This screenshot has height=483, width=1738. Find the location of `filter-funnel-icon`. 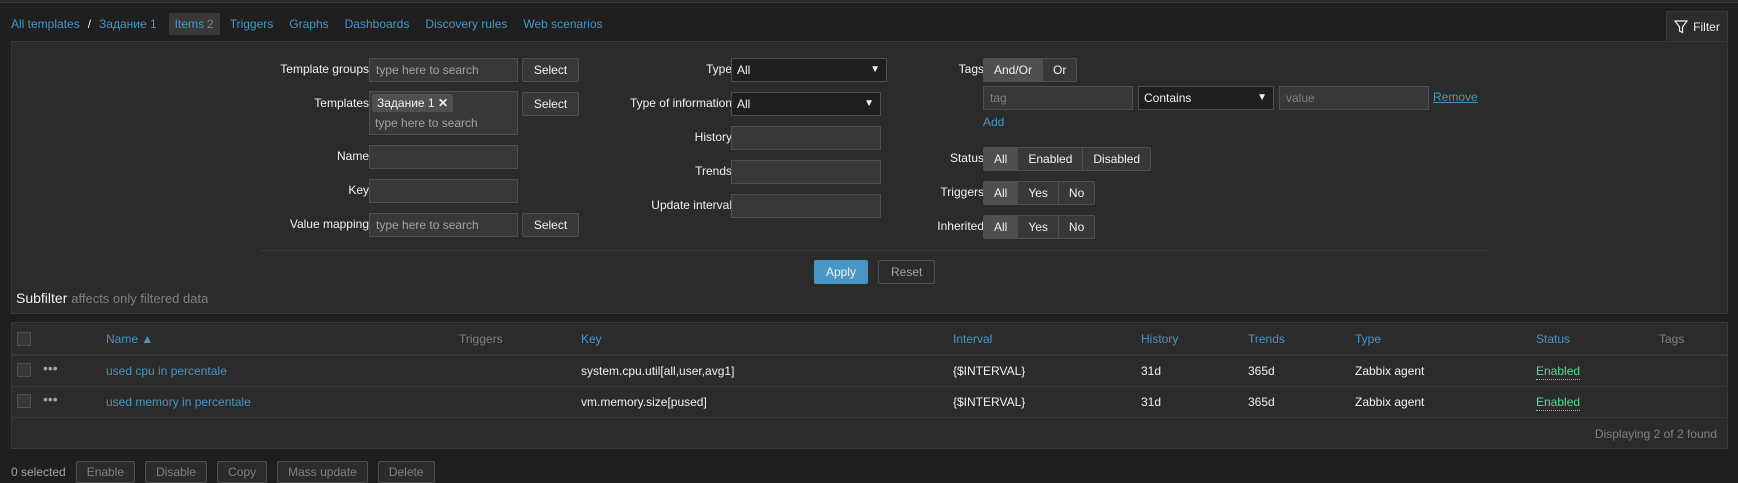

filter-funnel-icon is located at coordinates (1681, 26).